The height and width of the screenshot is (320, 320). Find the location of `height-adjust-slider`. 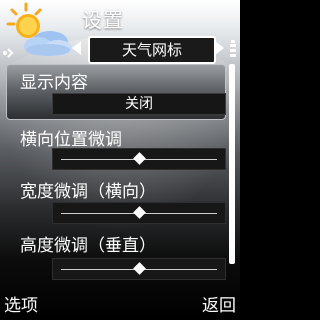

height-adjust-slider is located at coordinates (139, 269).